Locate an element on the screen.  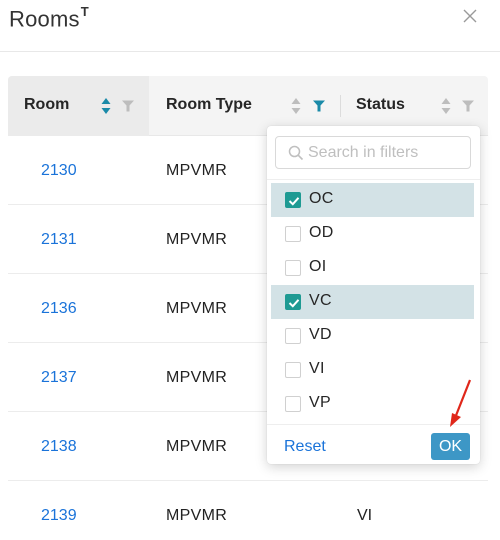
column-header-label: Room Type is located at coordinates (209, 104).